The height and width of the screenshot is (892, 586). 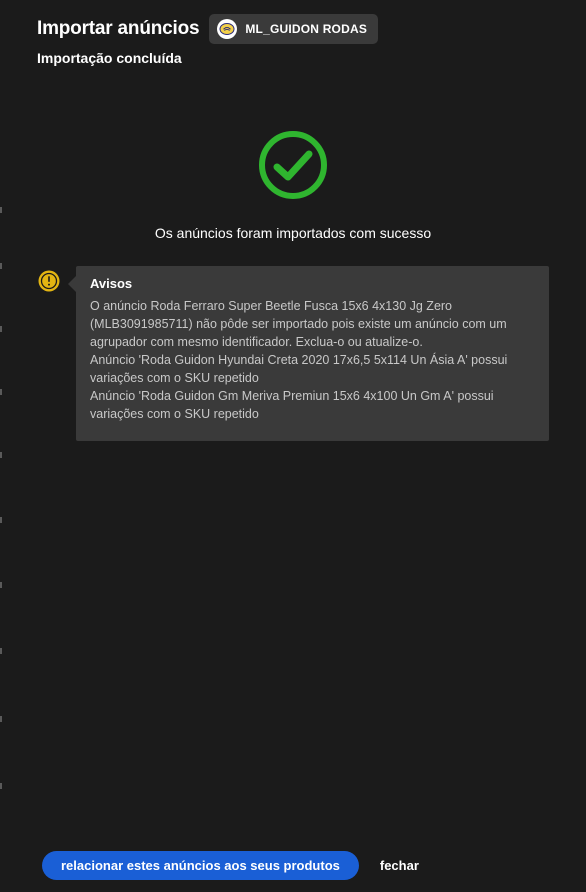 I want to click on warning-icon, so click(x=49, y=281).